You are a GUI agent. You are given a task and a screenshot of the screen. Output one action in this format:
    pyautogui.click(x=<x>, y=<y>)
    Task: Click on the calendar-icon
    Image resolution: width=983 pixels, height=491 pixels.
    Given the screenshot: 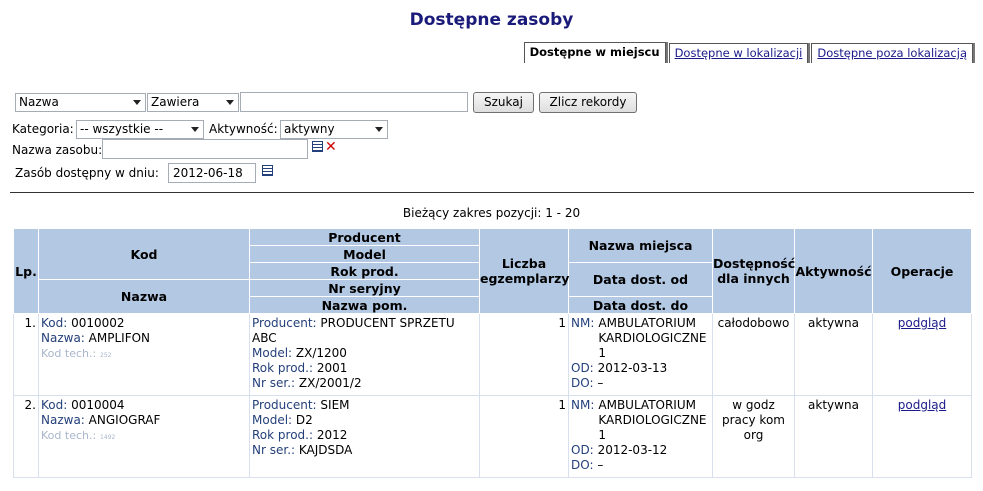 What is the action you would take?
    pyautogui.click(x=267, y=170)
    